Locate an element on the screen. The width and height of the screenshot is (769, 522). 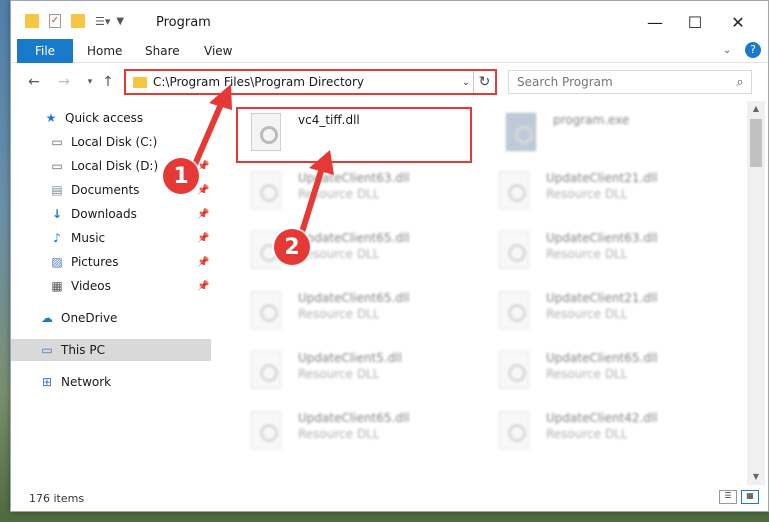
annotation-arrows is located at coordinates (260, 165).